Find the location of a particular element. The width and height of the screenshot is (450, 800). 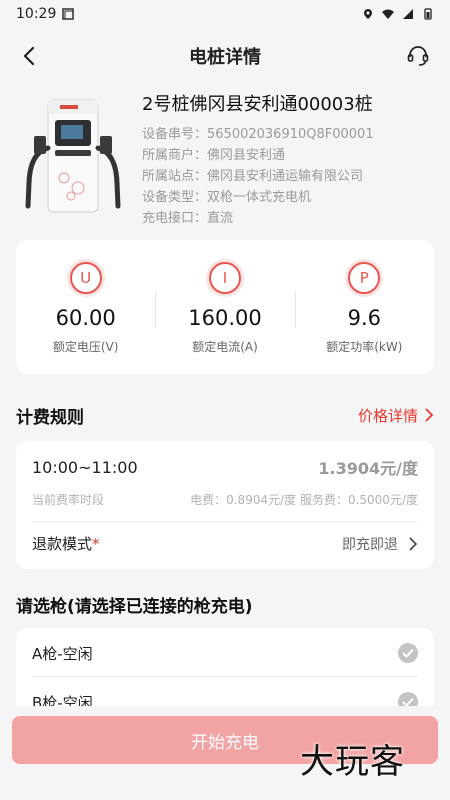

pile-name: 2号桩佛冈县安利通00003桩 is located at coordinates (257, 104).